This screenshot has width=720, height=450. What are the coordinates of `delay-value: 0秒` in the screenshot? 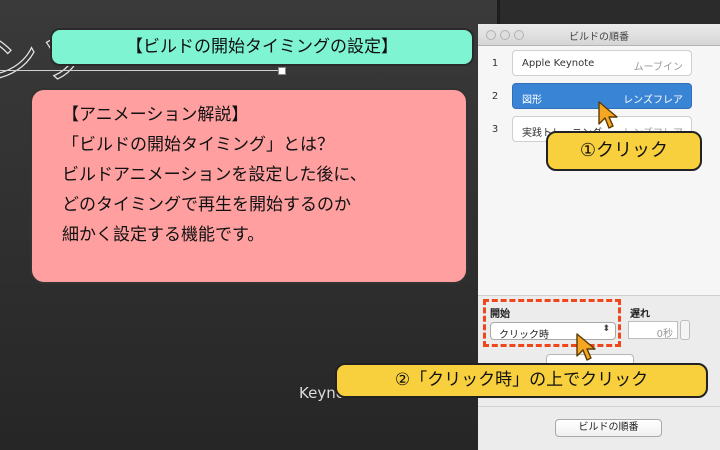 It's located at (664, 334).